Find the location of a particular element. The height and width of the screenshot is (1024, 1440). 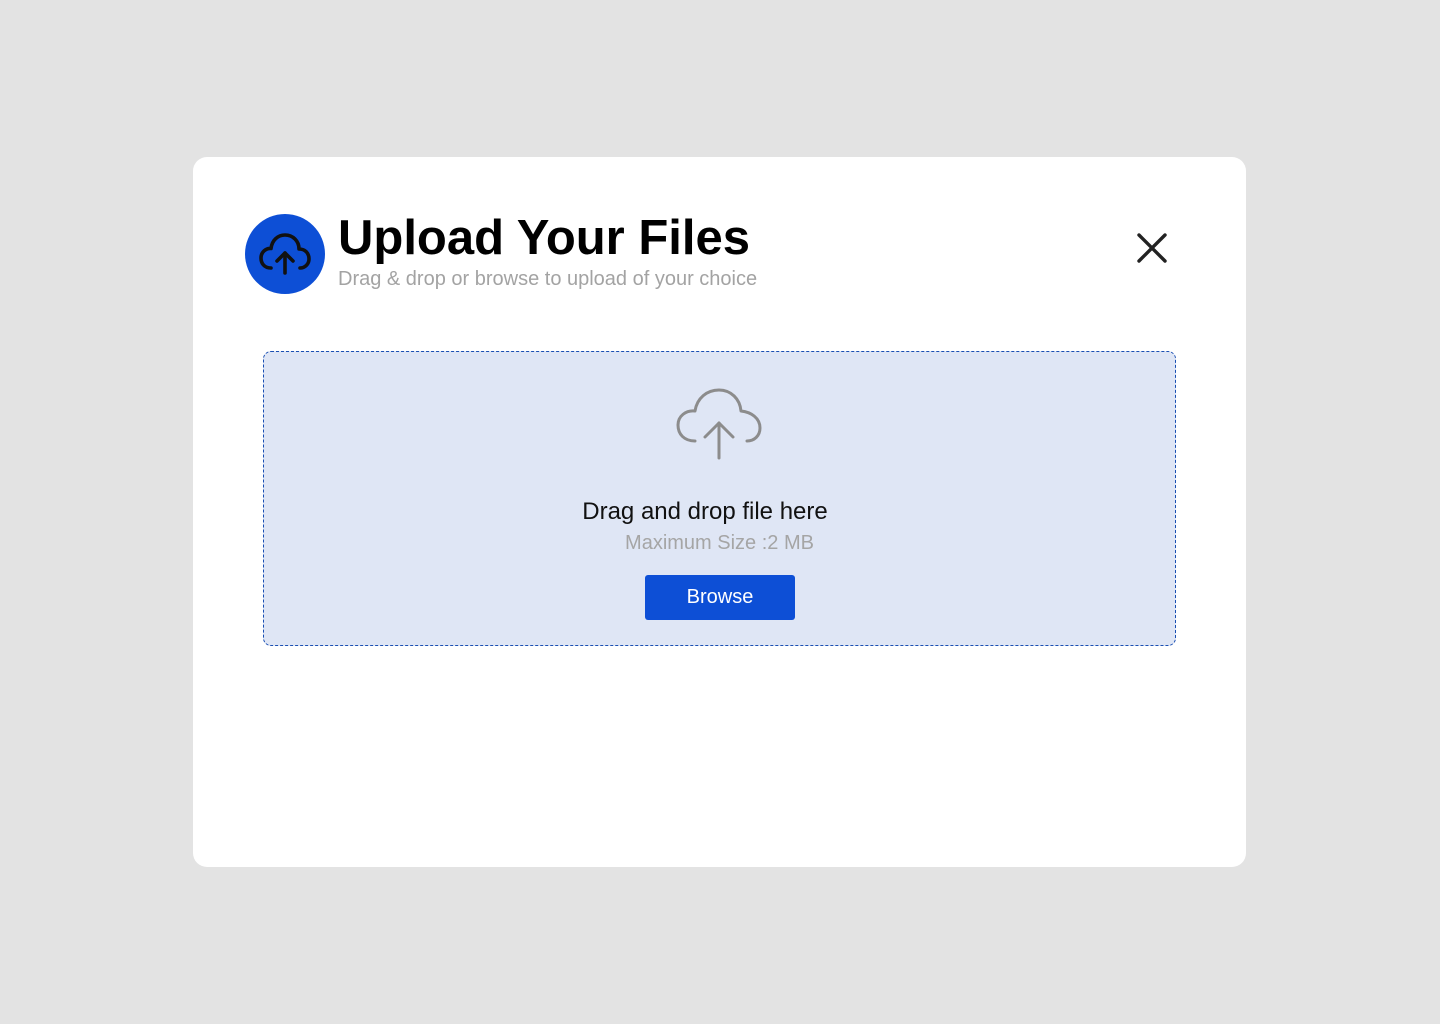

close-button is located at coordinates (1152, 248).